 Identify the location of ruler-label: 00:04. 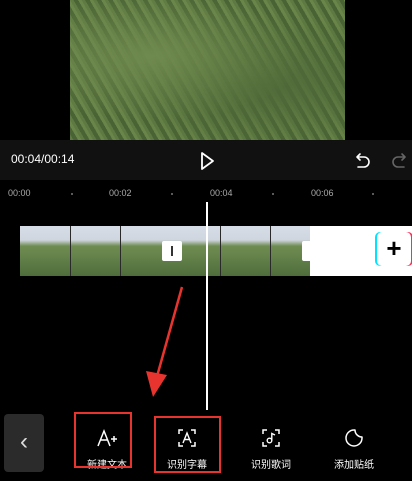
(221, 193).